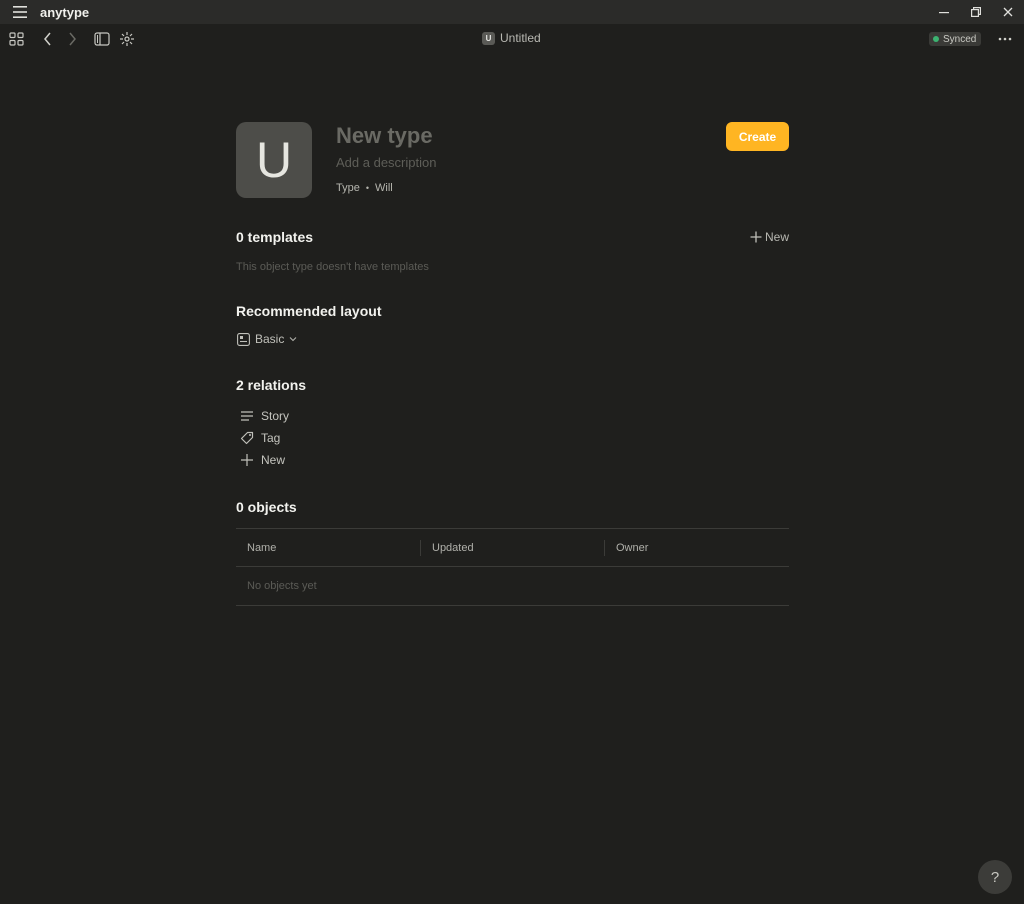 Image resolution: width=1024 pixels, height=904 pixels. What do you see at coordinates (247, 438) in the screenshot?
I see `tag-icon` at bounding box center [247, 438].